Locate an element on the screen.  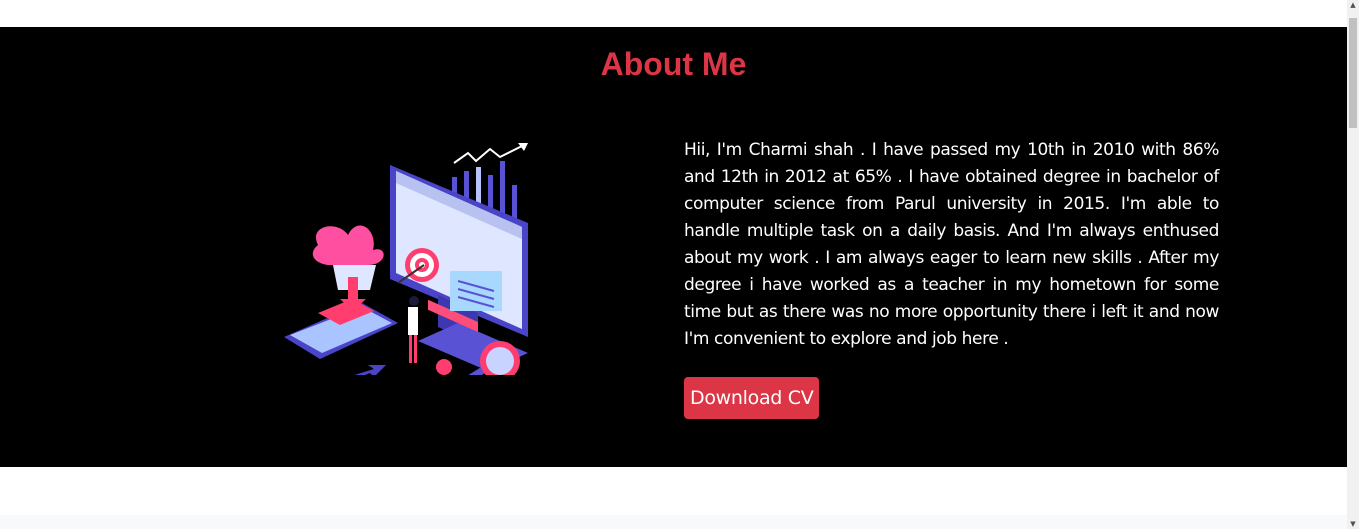
download-cv-button: Download CV is located at coordinates (752, 398).